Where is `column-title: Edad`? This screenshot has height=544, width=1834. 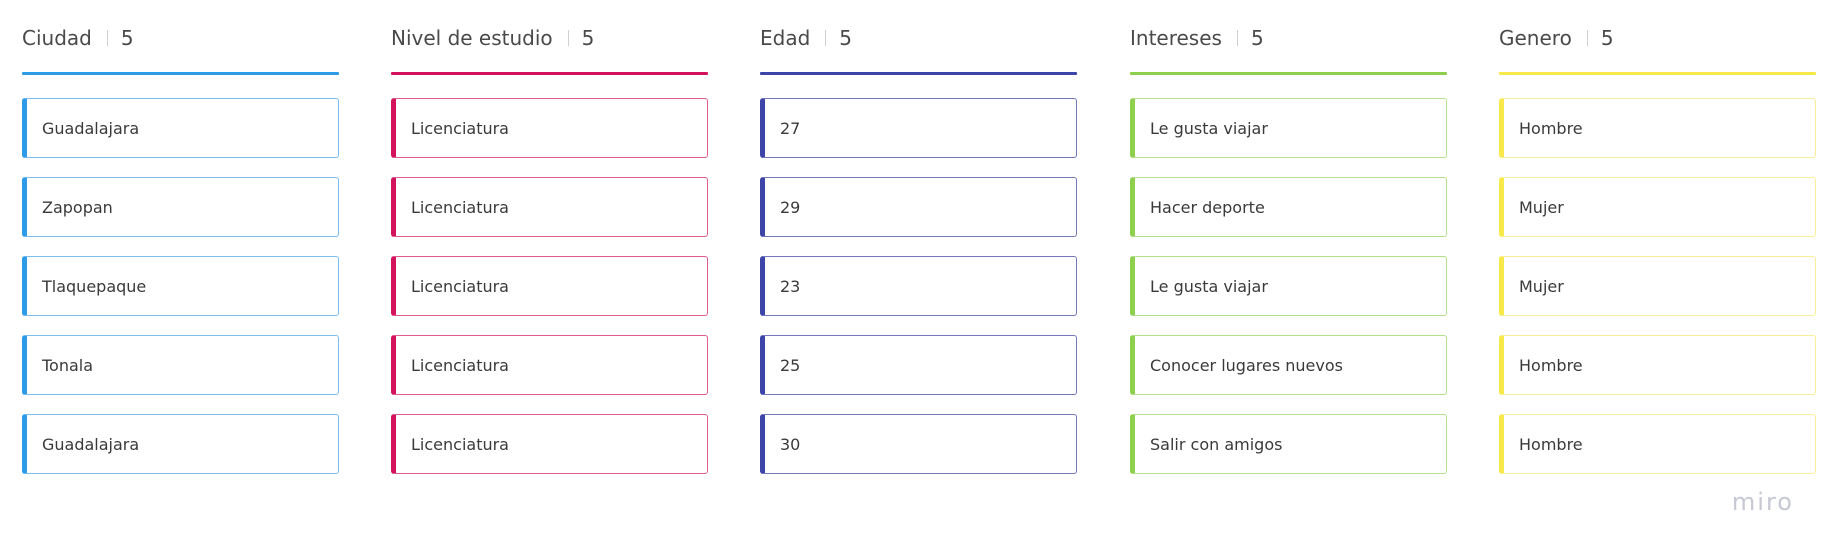 column-title: Edad is located at coordinates (785, 38).